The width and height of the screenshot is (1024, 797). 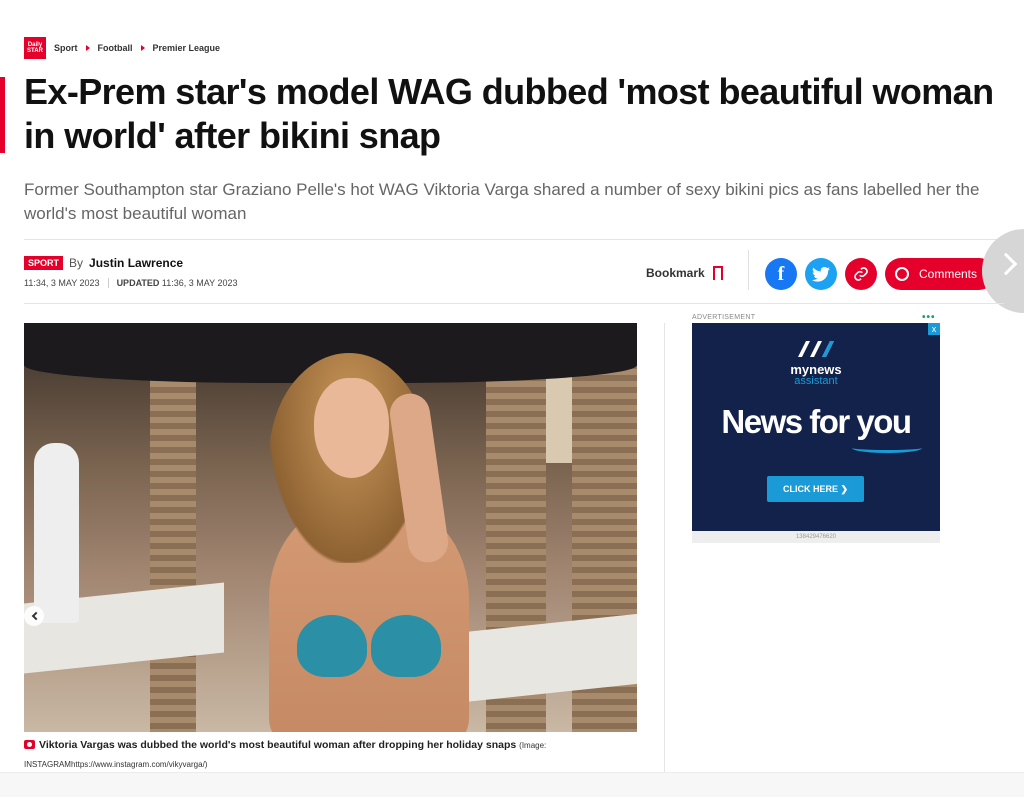 What do you see at coordinates (1006, 264) in the screenshot?
I see `next-arrow-icon` at bounding box center [1006, 264].